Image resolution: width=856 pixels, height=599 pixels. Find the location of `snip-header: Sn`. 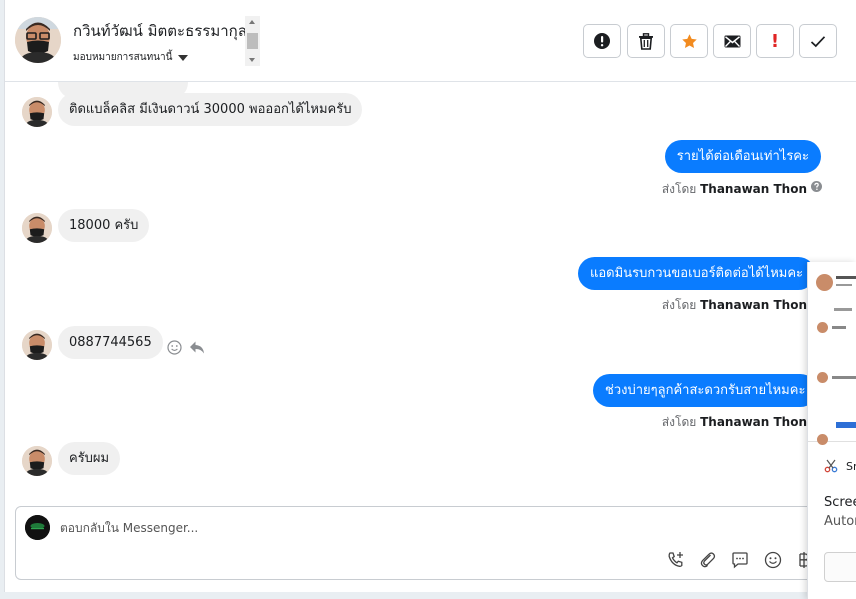

snip-header: Sn is located at coordinates (840, 466).